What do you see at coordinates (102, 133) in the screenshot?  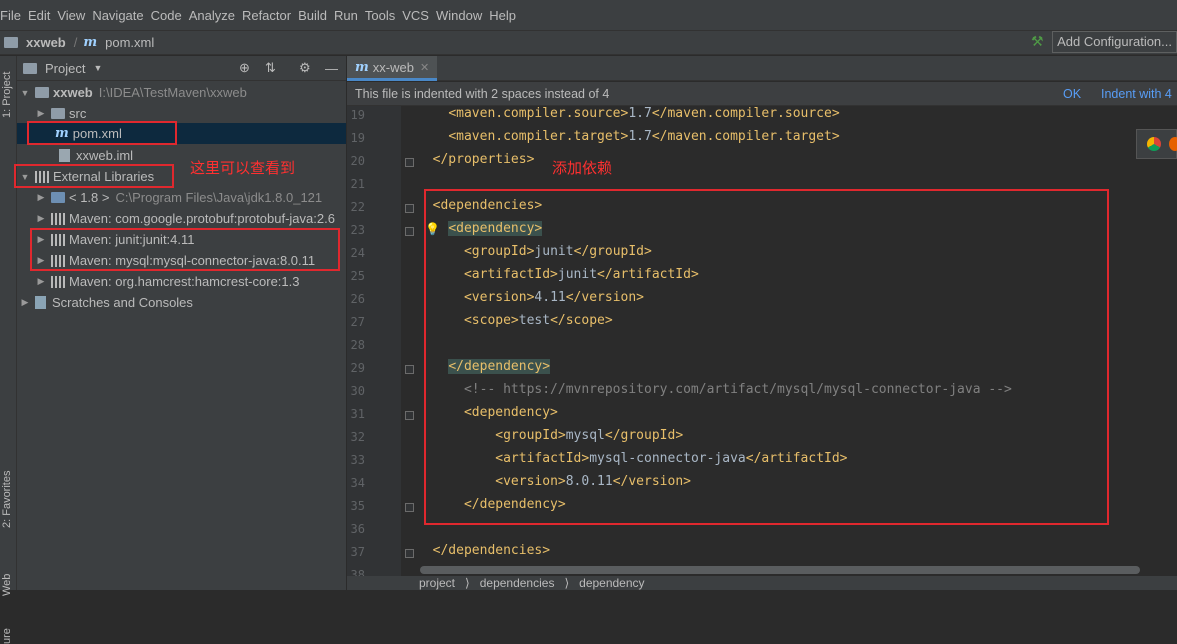 I see `highlight-box-pom` at bounding box center [102, 133].